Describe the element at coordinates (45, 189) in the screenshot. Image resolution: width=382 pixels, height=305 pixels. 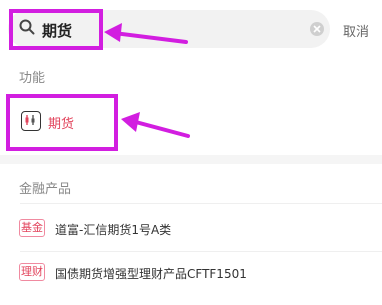
I see `products-section-header: 金融产品` at that location.